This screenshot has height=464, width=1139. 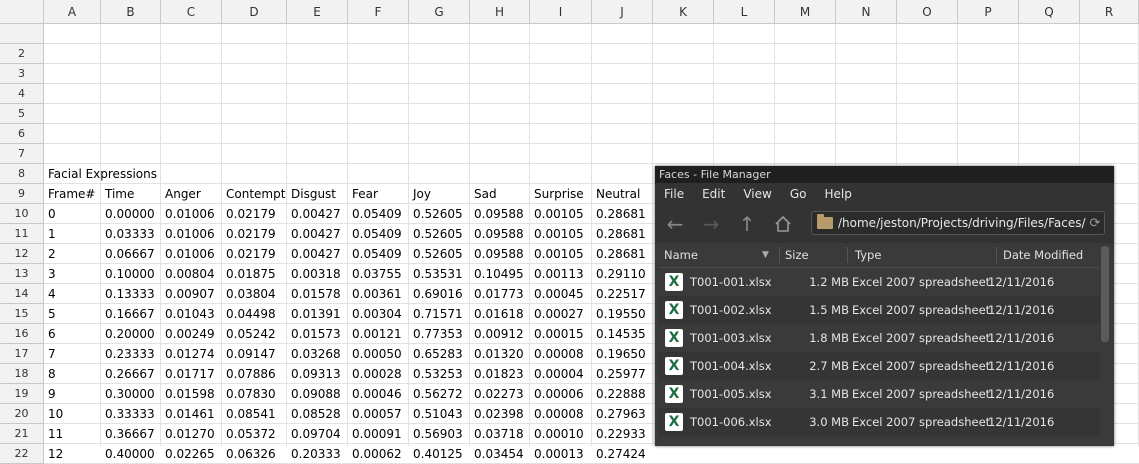 What do you see at coordinates (622, 414) in the screenshot?
I see `data-cell: 0.27963` at bounding box center [622, 414].